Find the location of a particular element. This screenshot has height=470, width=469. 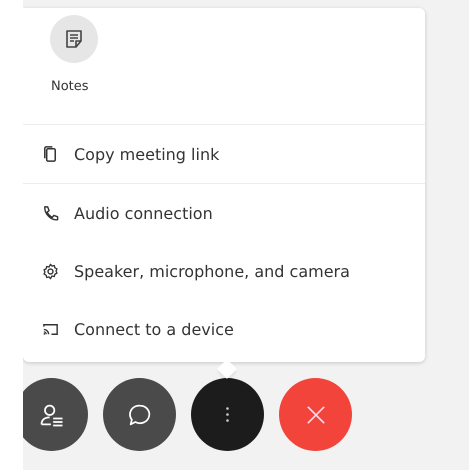

menu-item: Connect to a device is located at coordinates (224, 329).